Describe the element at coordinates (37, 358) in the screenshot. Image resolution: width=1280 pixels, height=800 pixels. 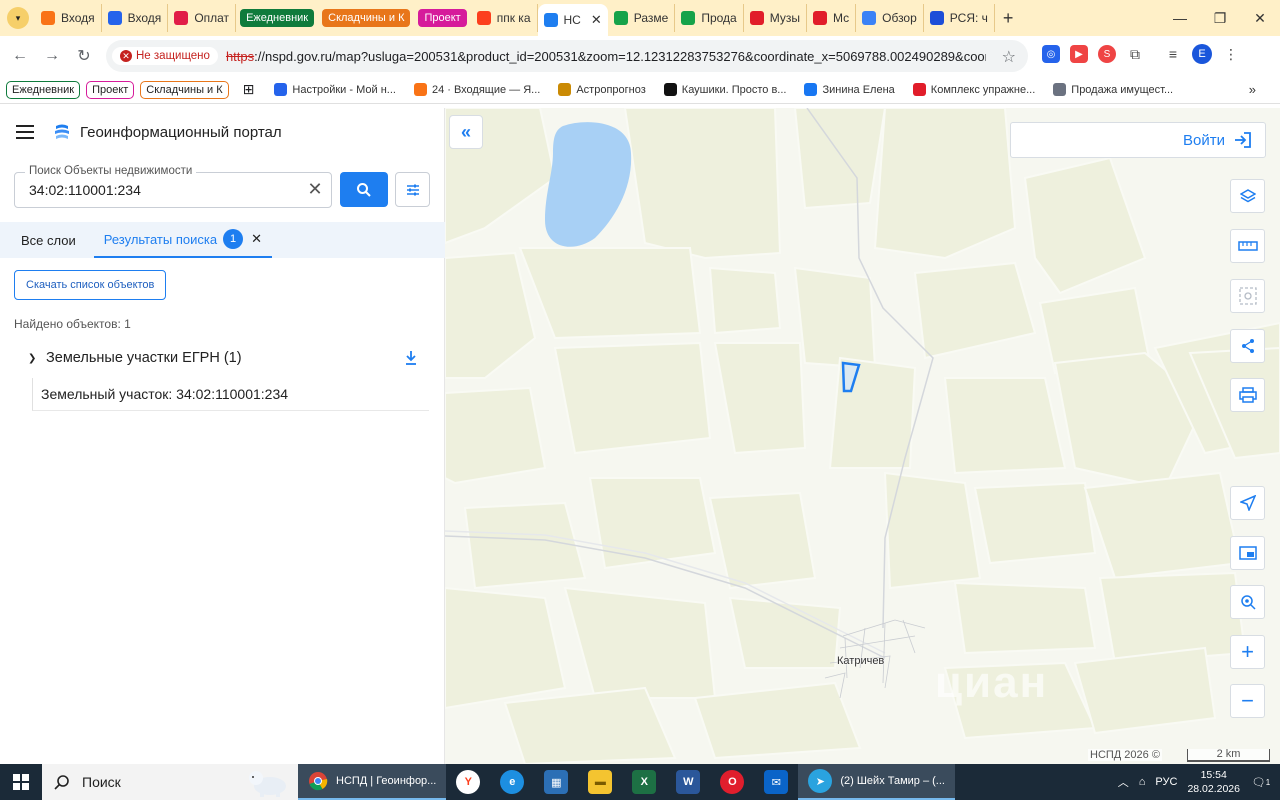
I see `chevron-down-icon: ❯` at that location.